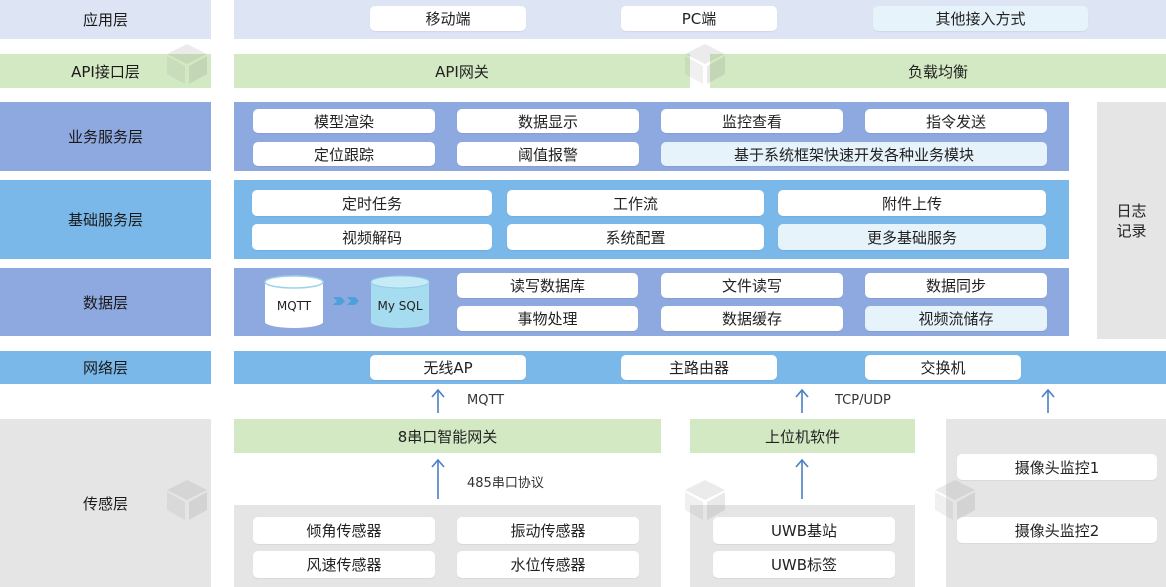 The width and height of the screenshot is (1166, 587). I want to click on app-item-pc: PC端, so click(699, 18).